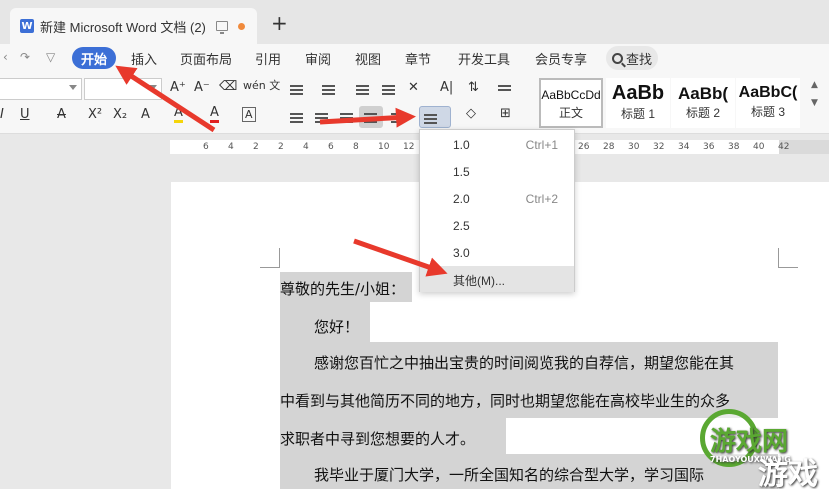 The image size is (829, 489). I want to click on style-heading-2: AaBb( 标题 2, so click(703, 103).